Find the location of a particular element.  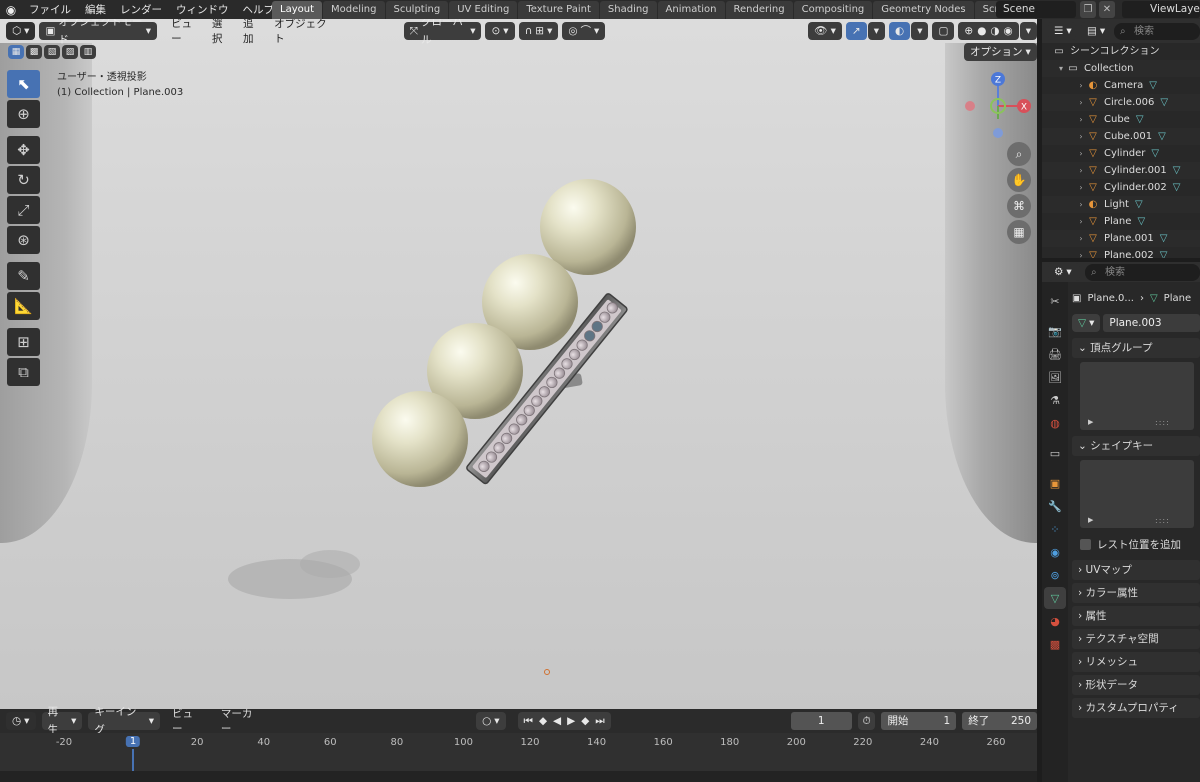

checkbox-box is located at coordinates (1085, 544).